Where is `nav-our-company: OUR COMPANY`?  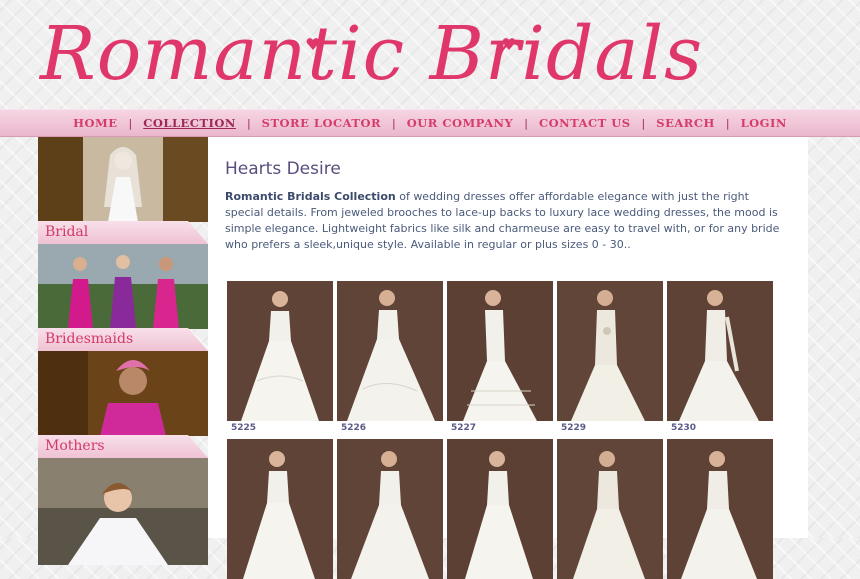
nav-our-company: OUR COMPANY is located at coordinates (460, 123).